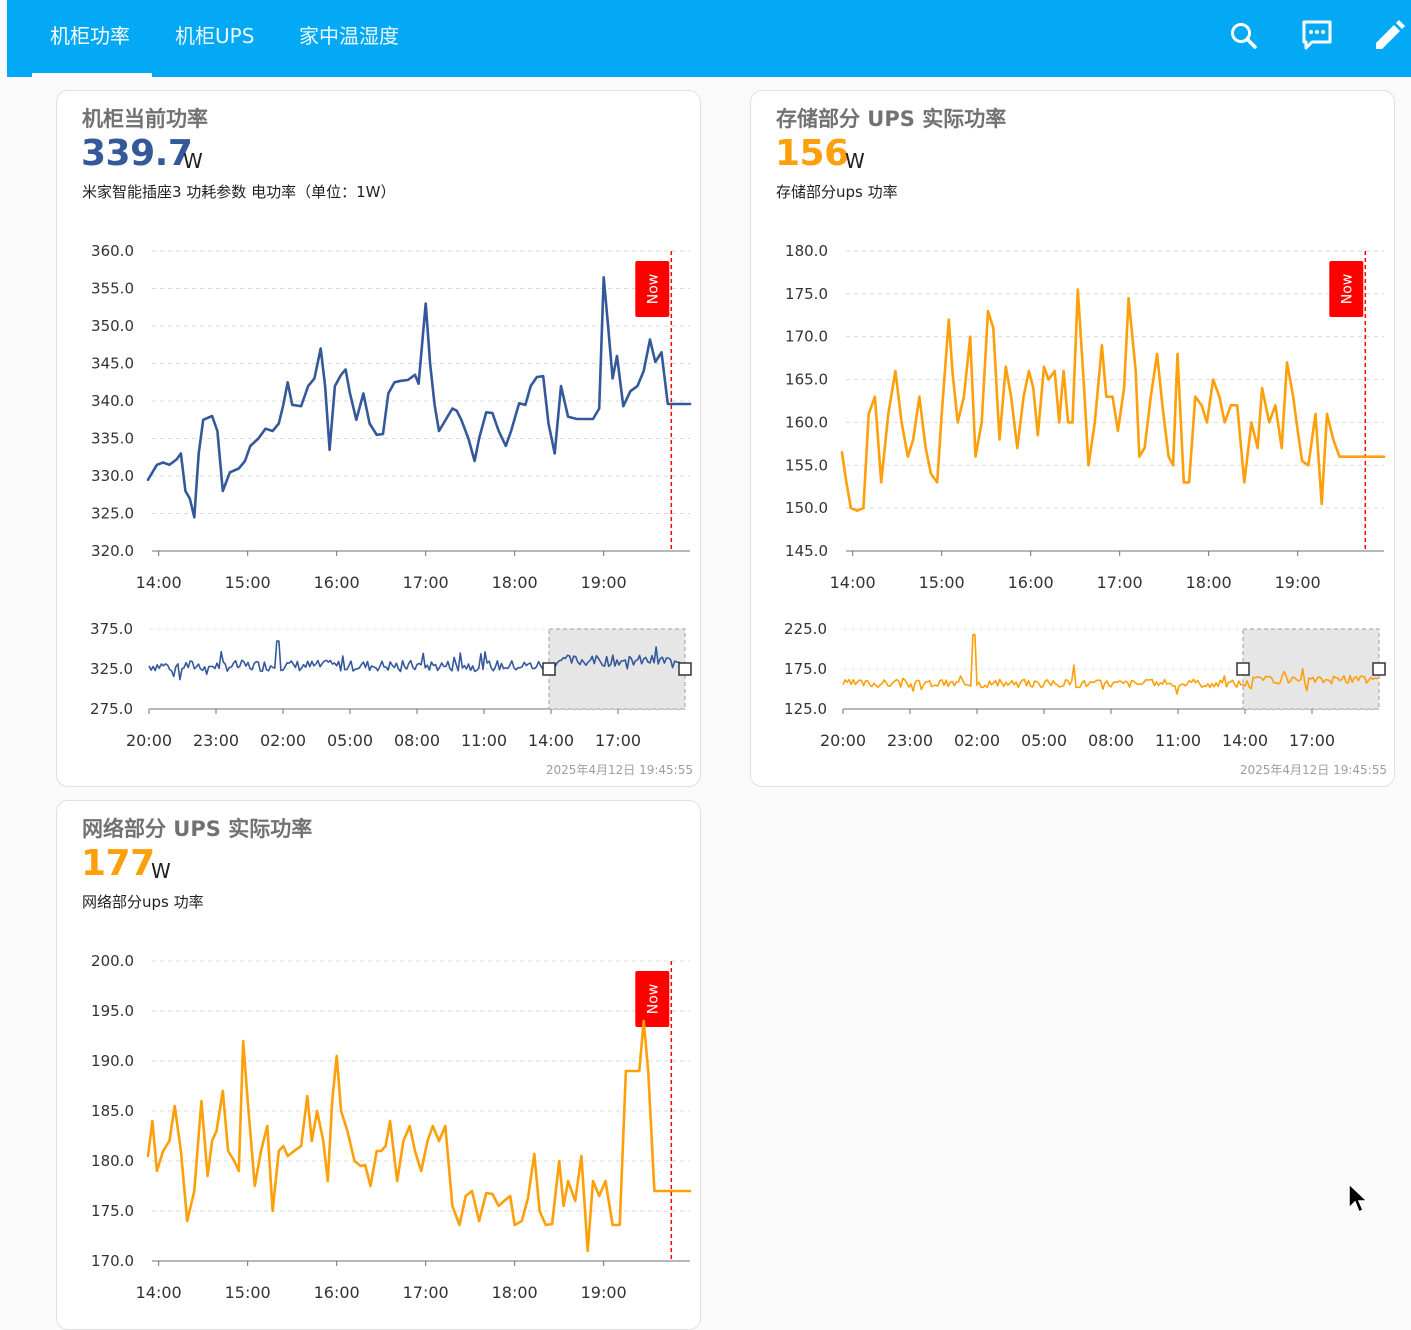 The height and width of the screenshot is (1330, 1411). Describe the element at coordinates (349, 38) in the screenshot. I see `tab-home-temp-humidity: 家中温湿度` at that location.